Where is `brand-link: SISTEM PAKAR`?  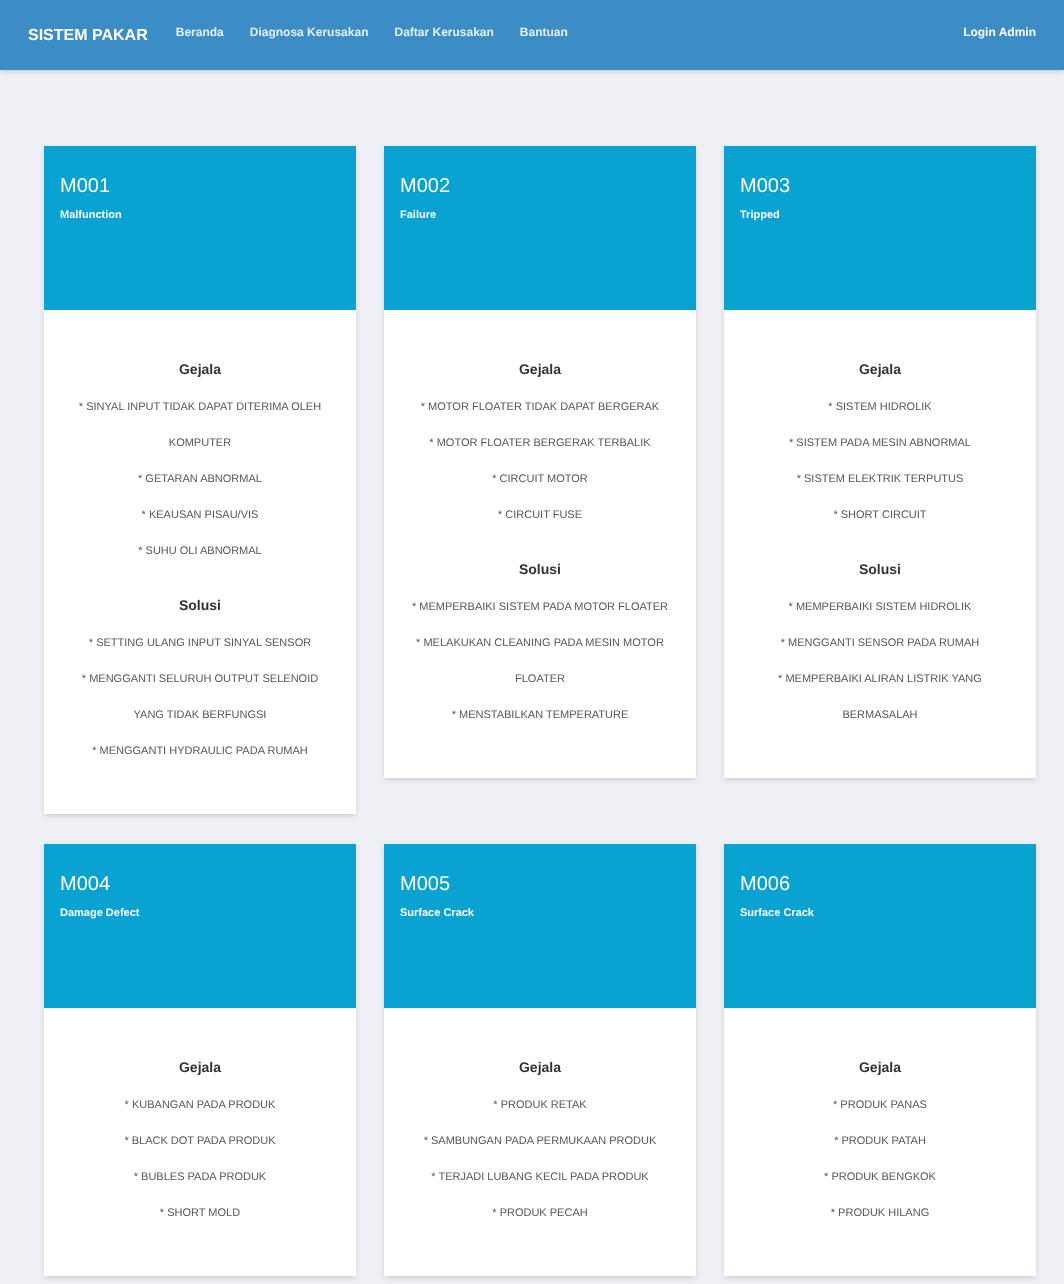
brand-link: SISTEM PAKAR is located at coordinates (88, 35).